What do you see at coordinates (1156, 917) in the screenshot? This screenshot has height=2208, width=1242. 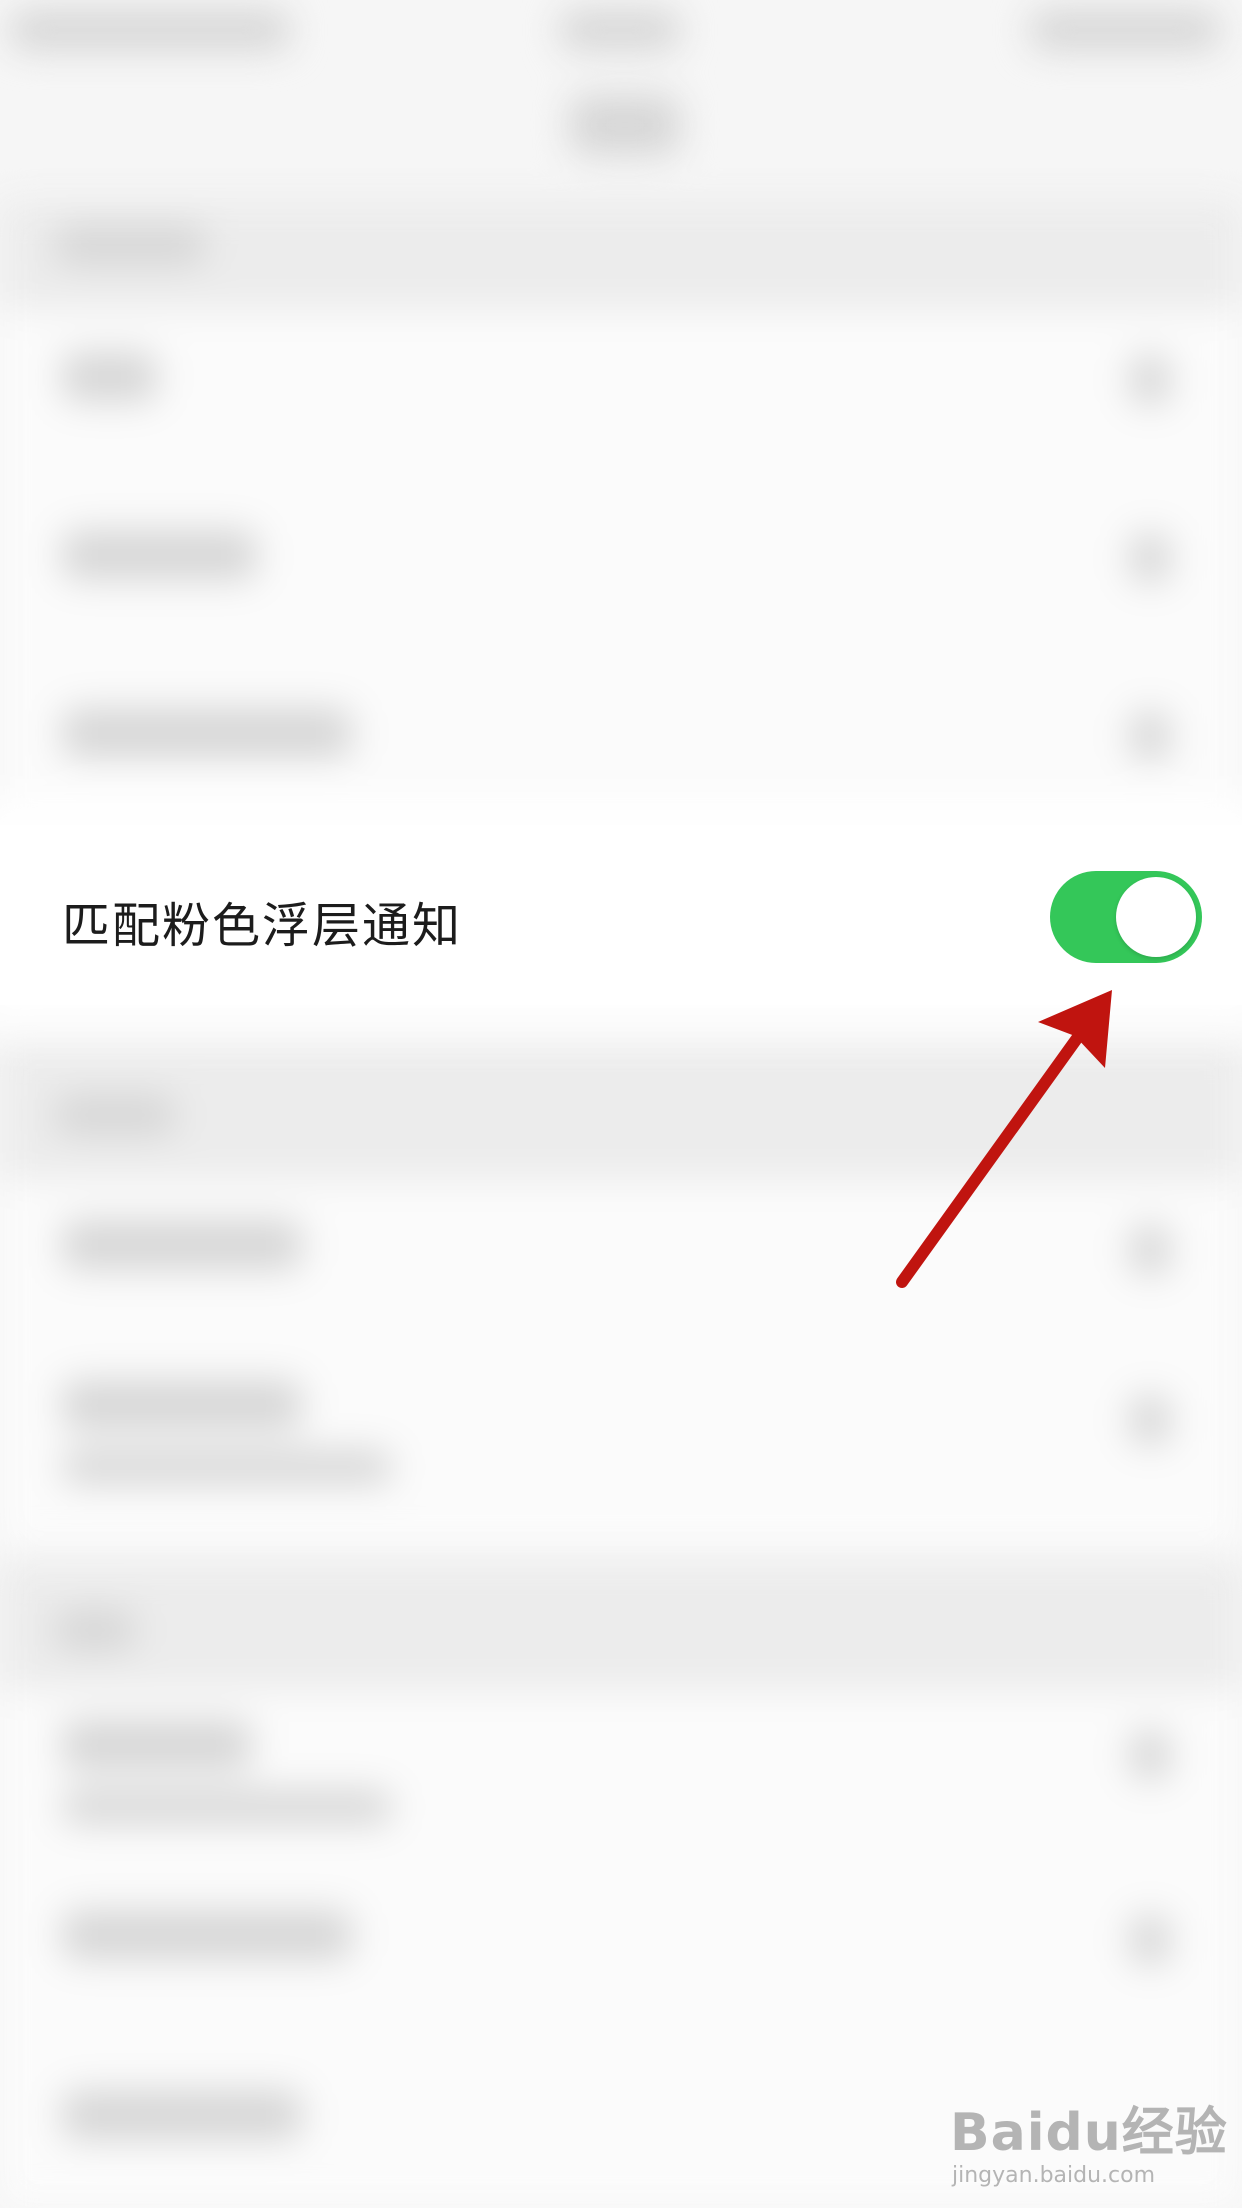 I see `toggle-knob` at bounding box center [1156, 917].